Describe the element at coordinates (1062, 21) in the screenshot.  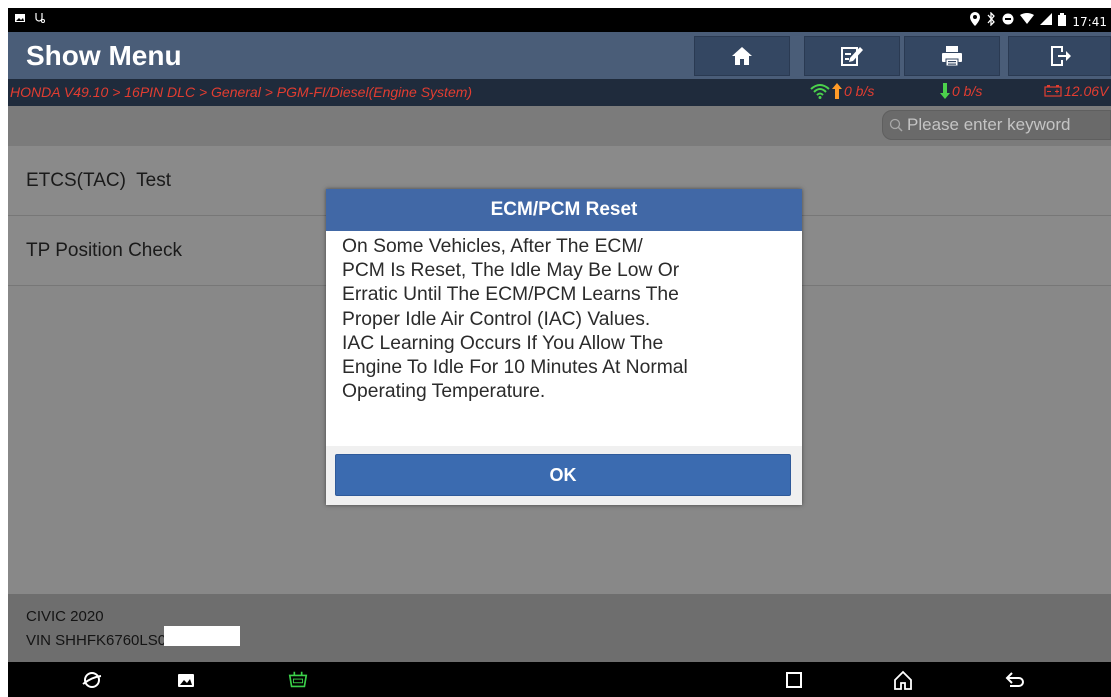
I see `battery-icon` at that location.